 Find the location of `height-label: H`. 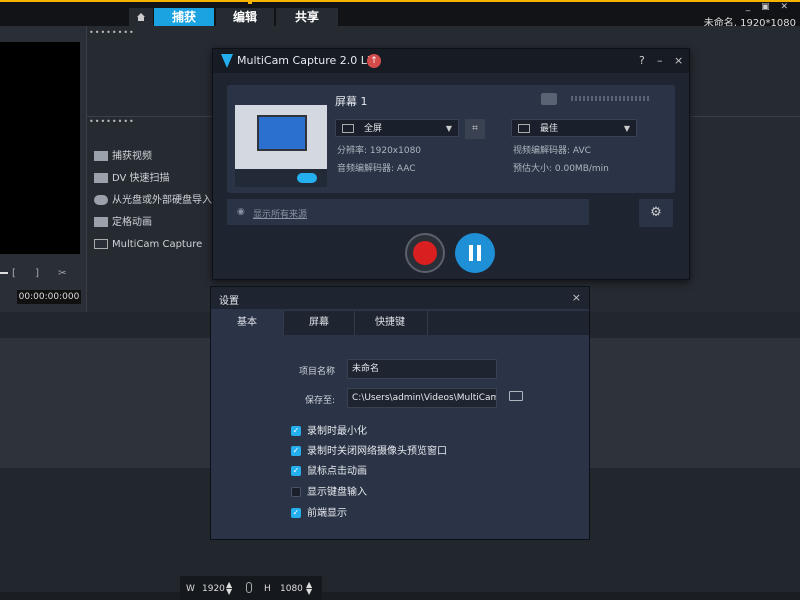

height-label: H is located at coordinates (267, 589).